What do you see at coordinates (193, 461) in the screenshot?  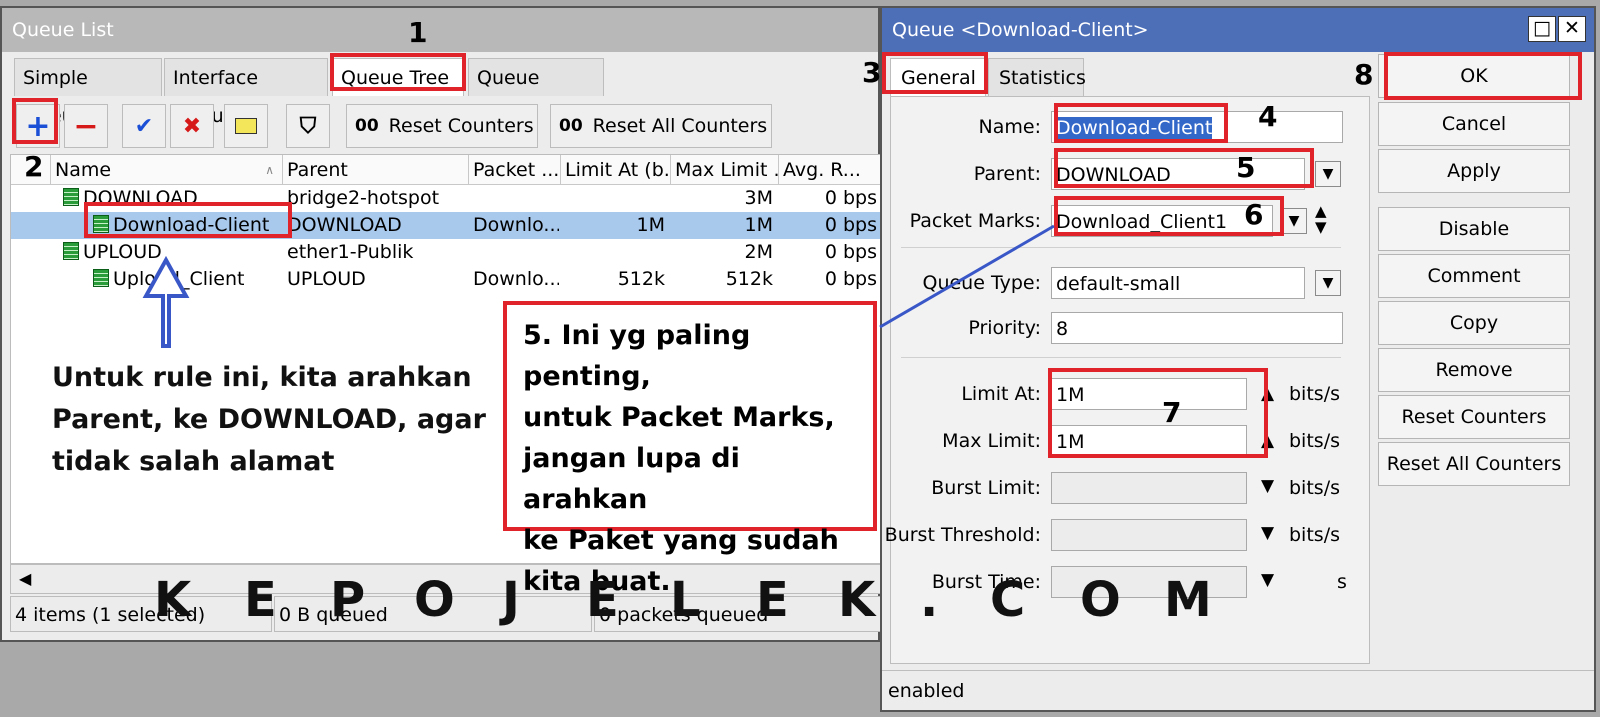 I see `note-line-3: tidak salah alamat` at bounding box center [193, 461].